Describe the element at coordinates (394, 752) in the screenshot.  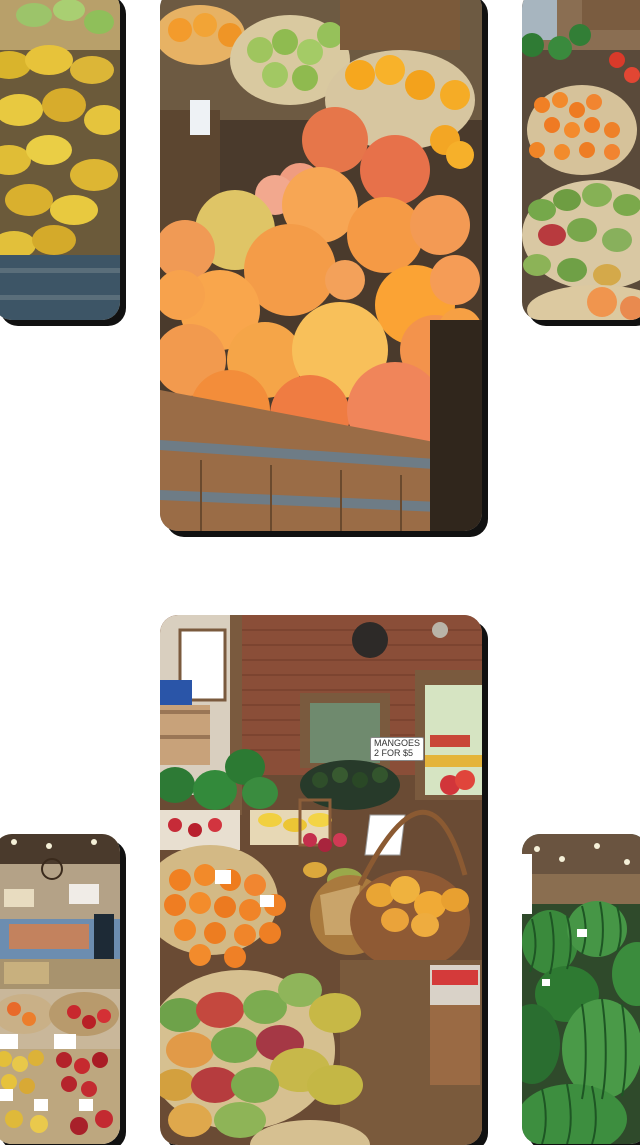
I see `price-sign-line-2: 2 FOR $5` at that location.